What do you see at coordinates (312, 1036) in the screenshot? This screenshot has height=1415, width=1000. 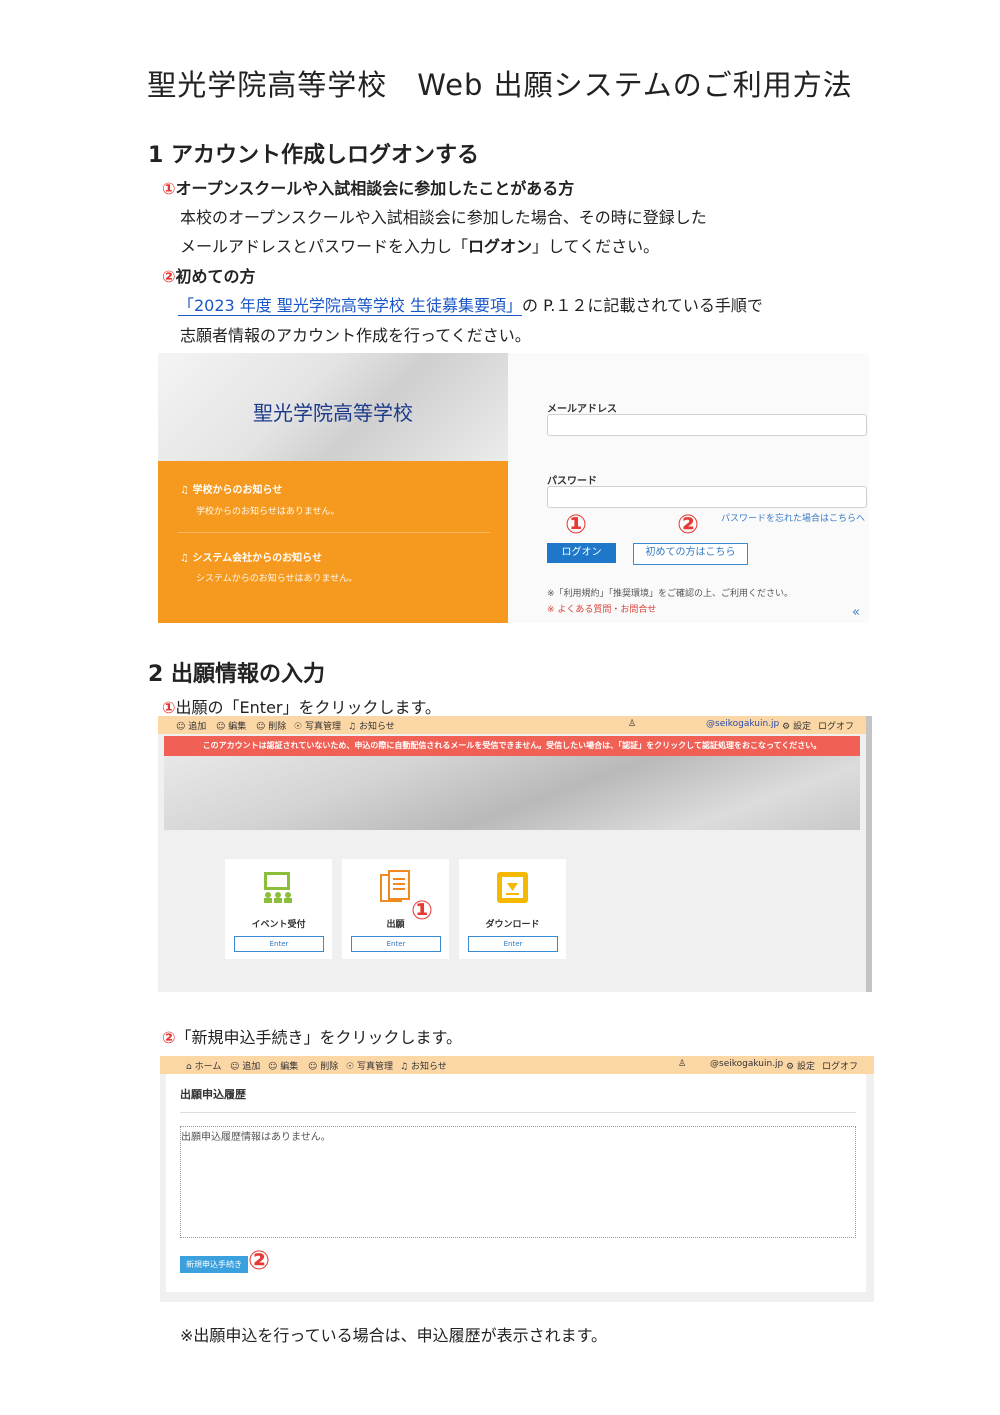 I see `step2-line: ②「新規申込手続き」をクリックします。` at bounding box center [312, 1036].